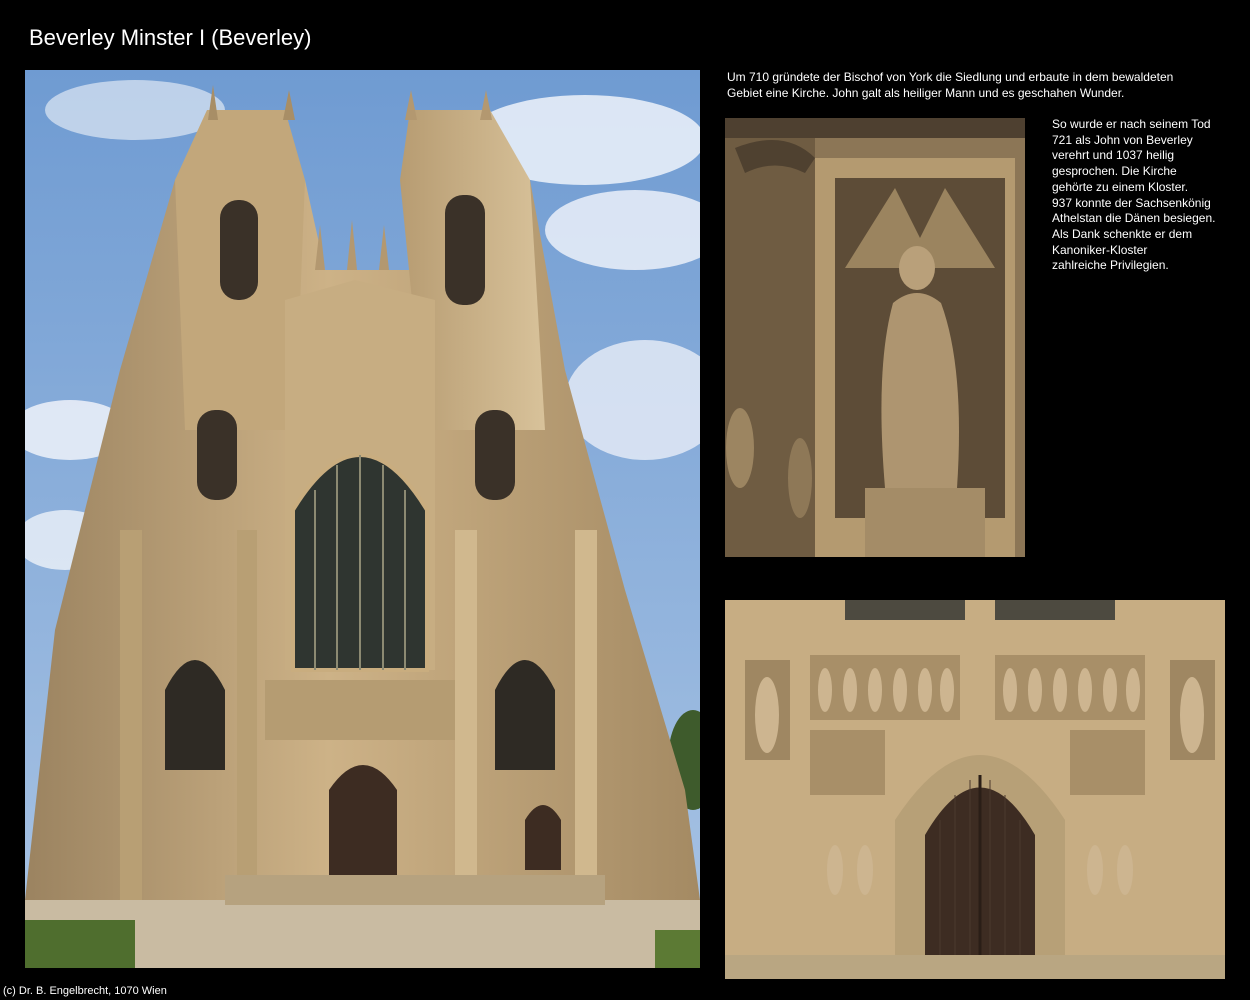 This screenshot has height=1000, width=1250. What do you see at coordinates (85, 991) in the screenshot?
I see `copyright-footer: (c) Dr. B. Engelbrecht, 1070 Wien` at bounding box center [85, 991].